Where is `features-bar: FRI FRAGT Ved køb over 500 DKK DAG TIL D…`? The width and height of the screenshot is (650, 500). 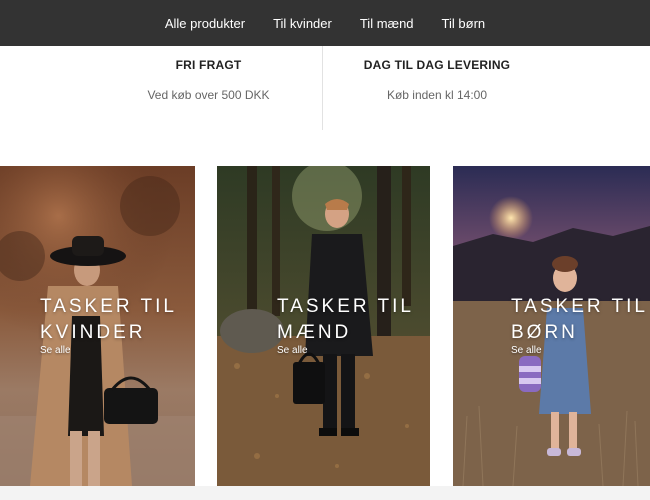 features-bar: FRI FRAGT Ved køb over 500 DKK DAG TIL D… is located at coordinates (323, 88).